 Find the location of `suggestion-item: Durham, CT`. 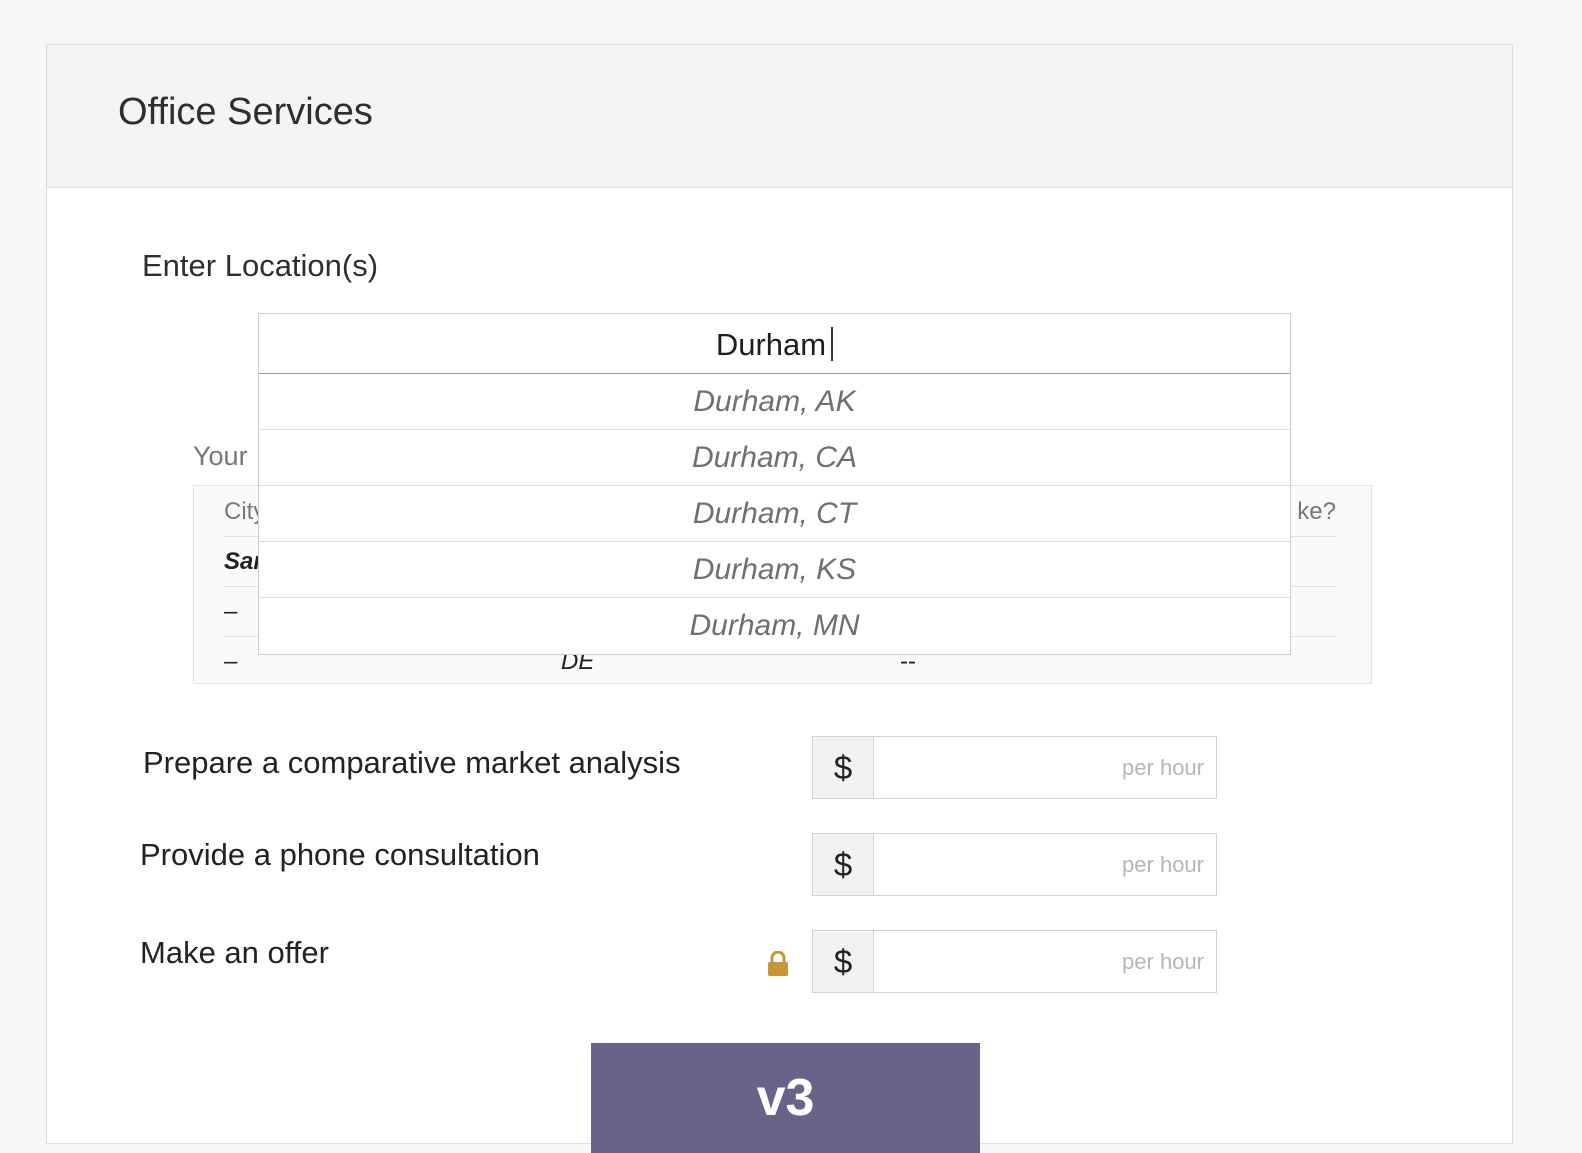

suggestion-item: Durham, CT is located at coordinates (774, 514).